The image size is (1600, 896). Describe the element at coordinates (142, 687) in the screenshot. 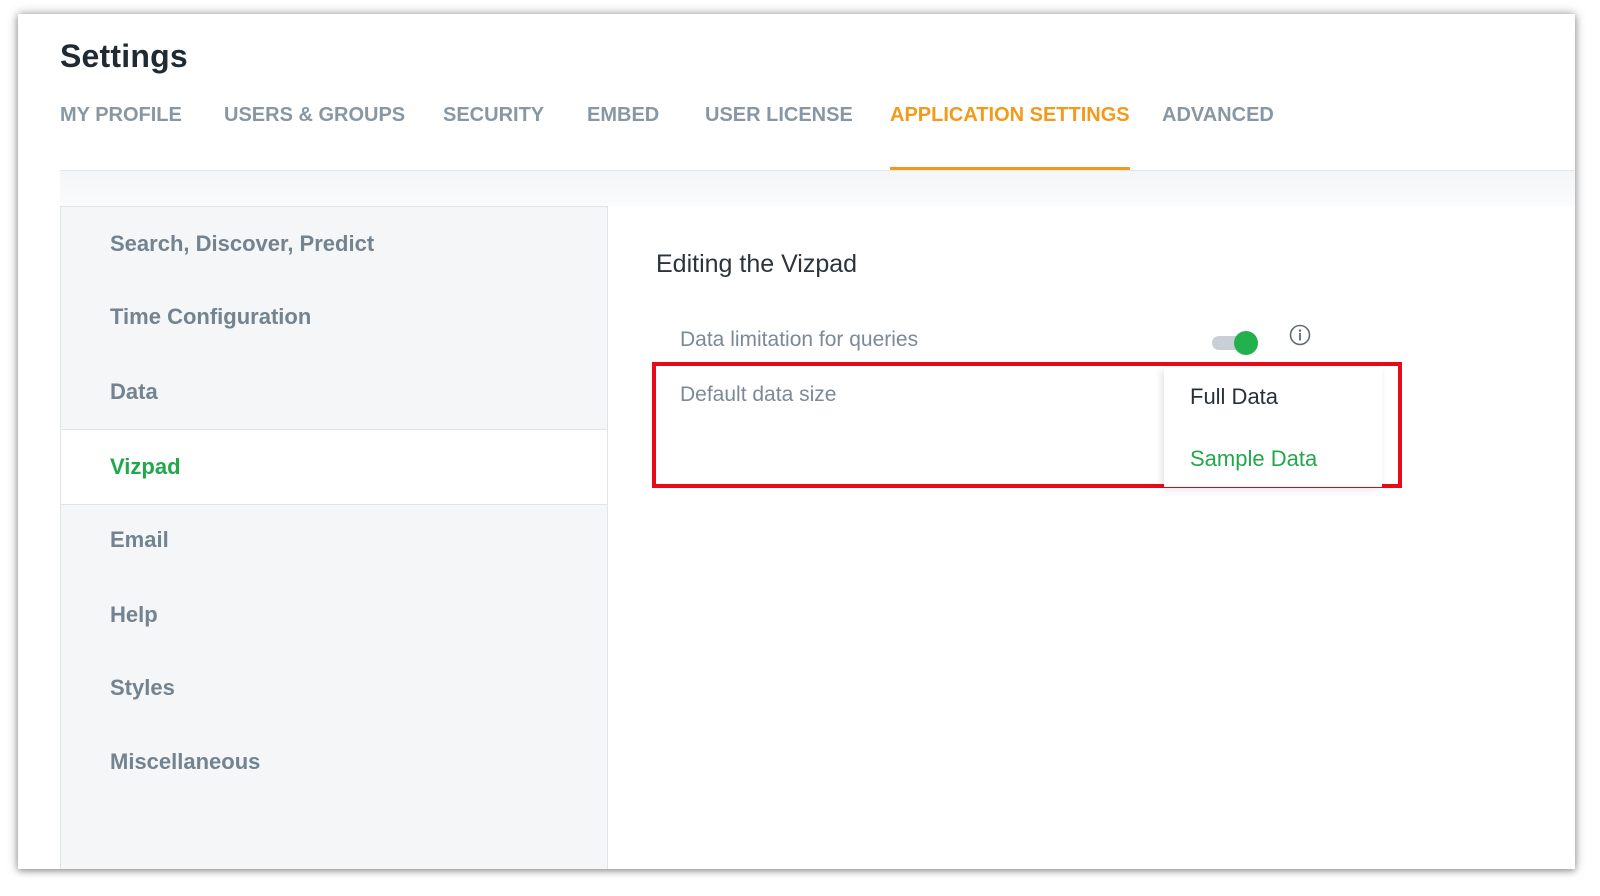

I see `sidebar-item-label: Styles` at that location.